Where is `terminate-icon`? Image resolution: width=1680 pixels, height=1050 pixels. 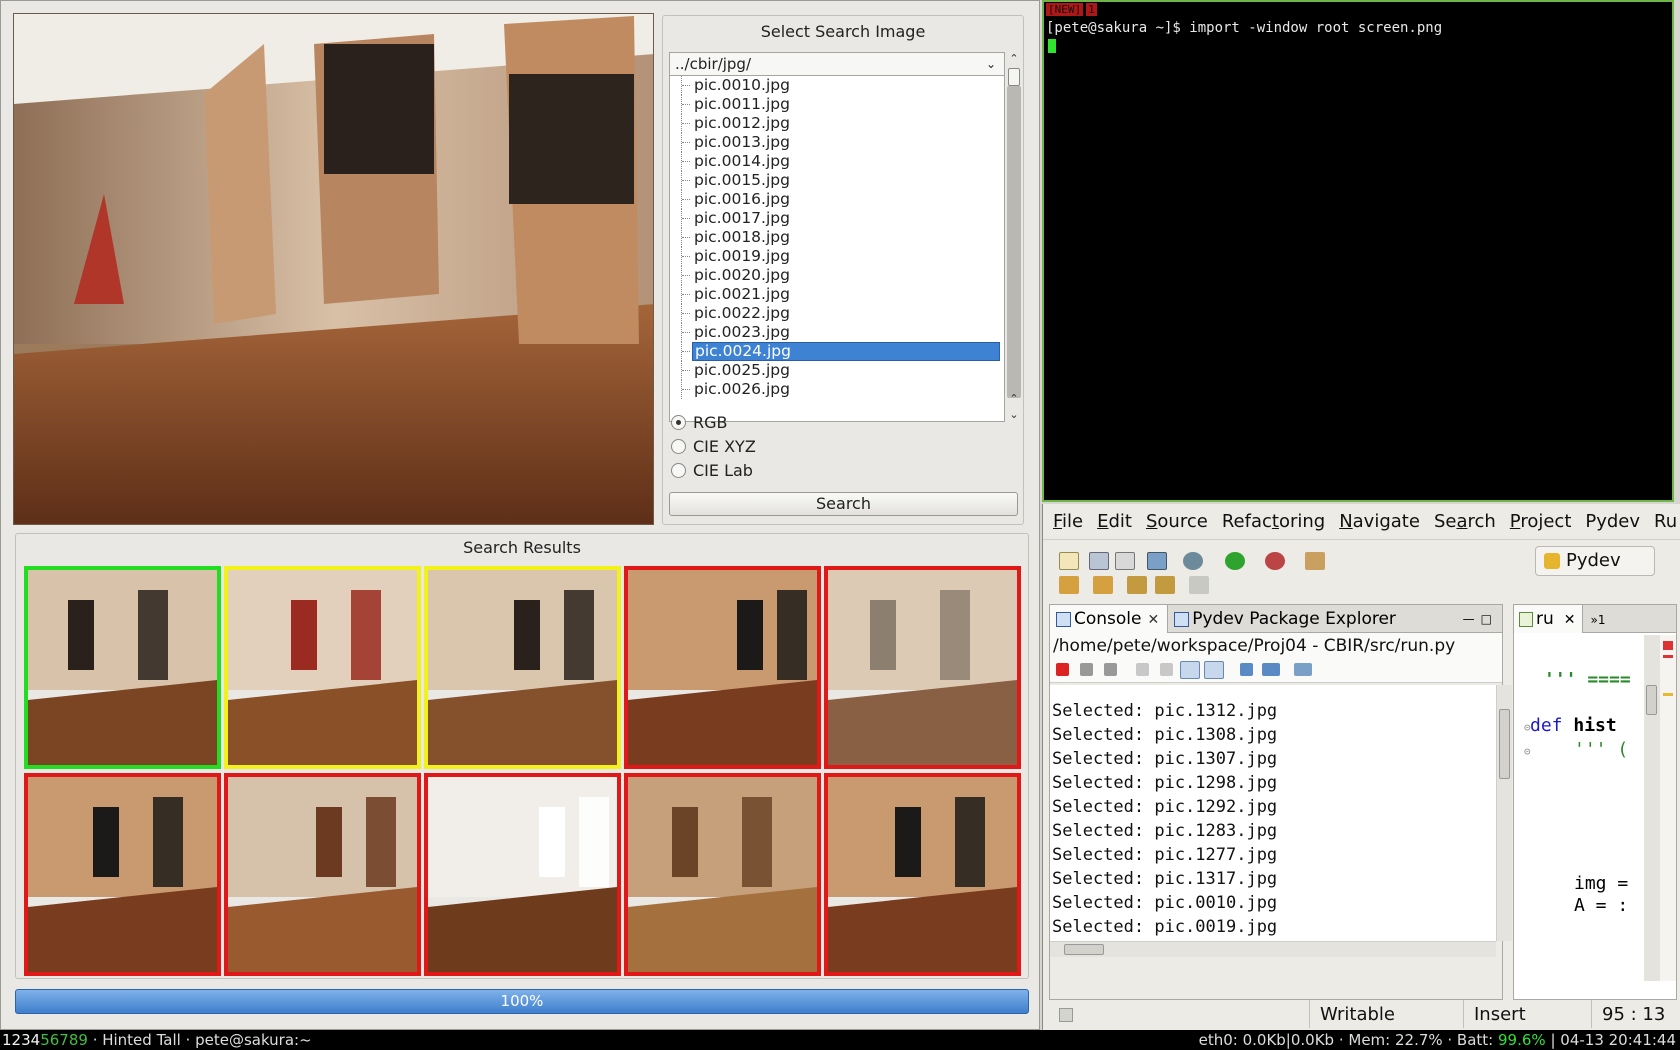 terminate-icon is located at coordinates (1062, 669).